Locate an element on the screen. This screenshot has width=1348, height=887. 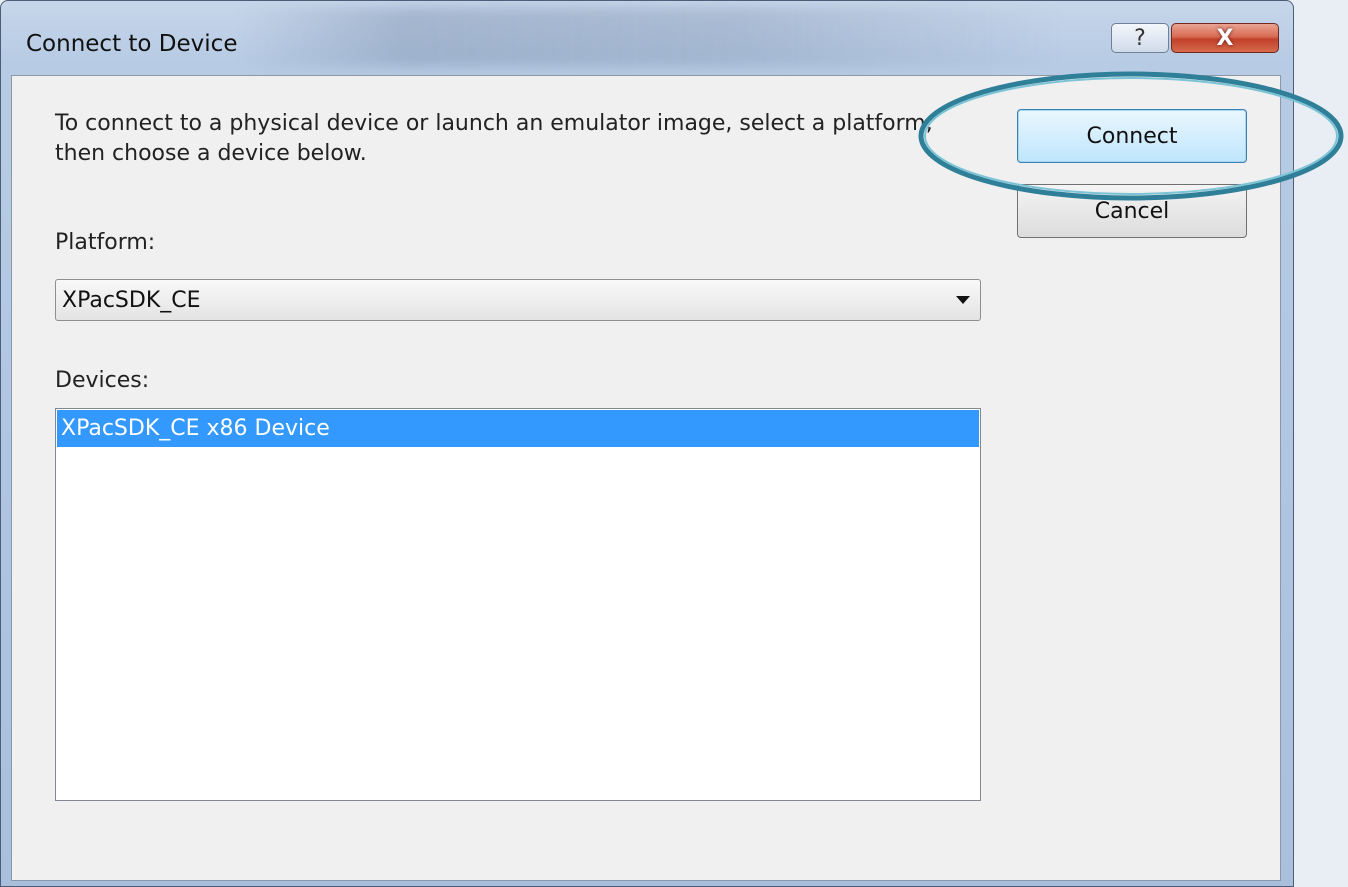
list-item: XPacSDK_CE x86 Device is located at coordinates (518, 428).